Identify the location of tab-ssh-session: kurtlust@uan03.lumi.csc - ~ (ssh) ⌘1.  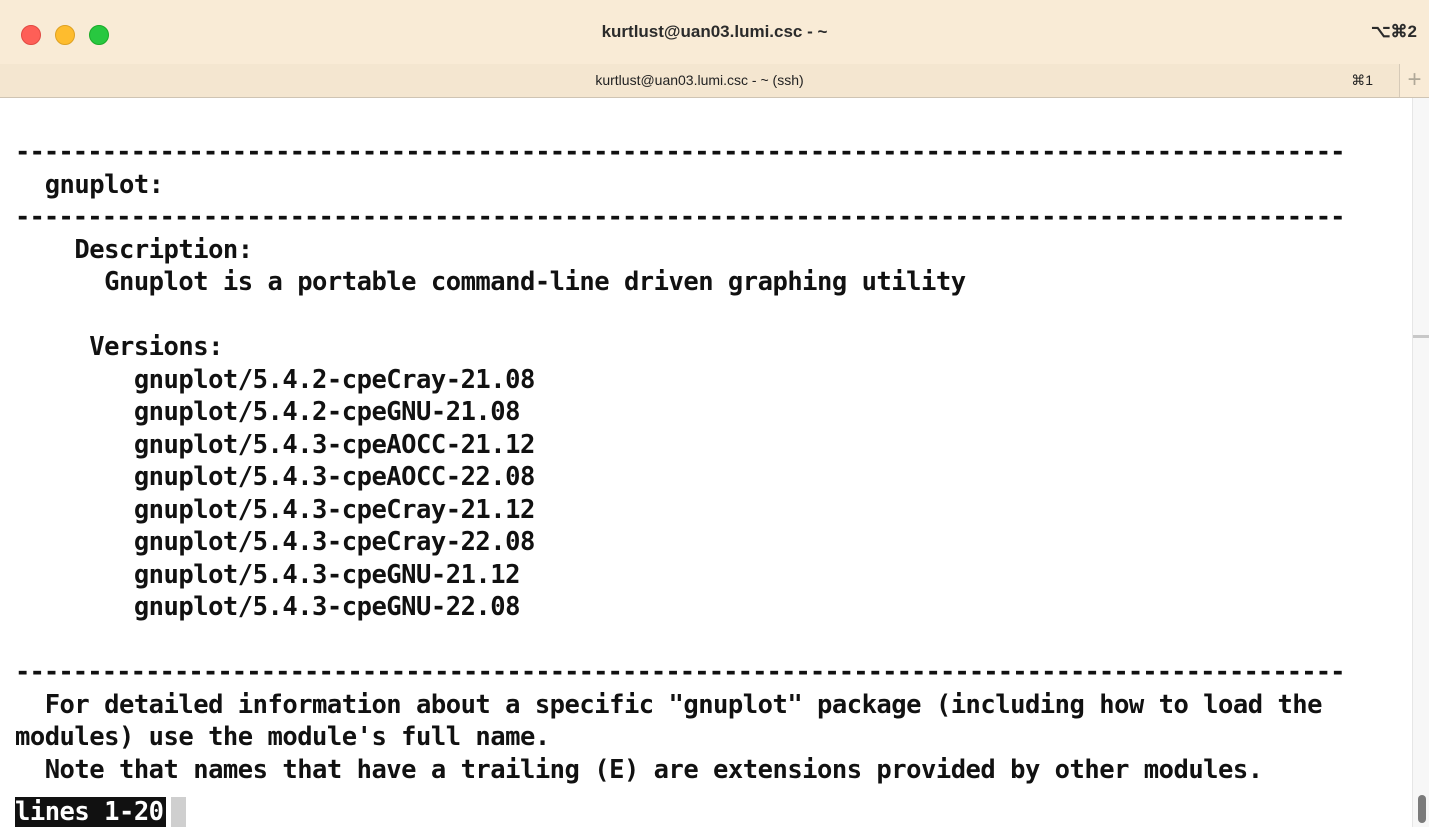
(699, 80).